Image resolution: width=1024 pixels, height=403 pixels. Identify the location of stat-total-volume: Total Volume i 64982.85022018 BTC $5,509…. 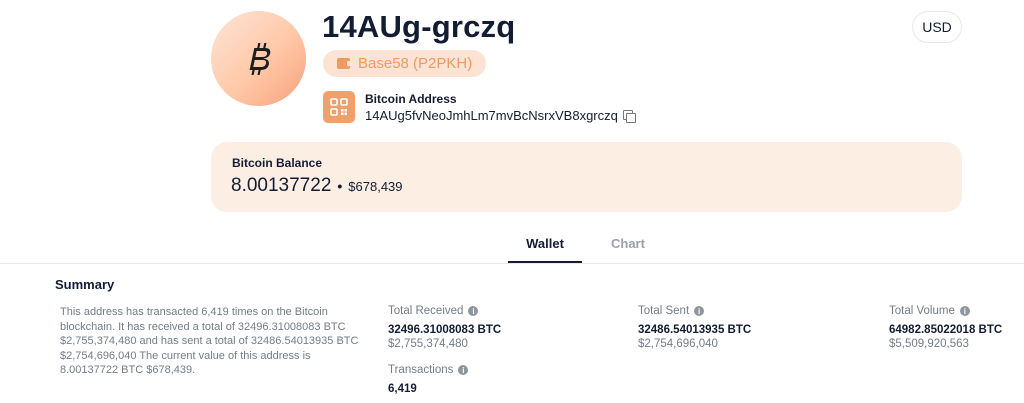
(945, 327).